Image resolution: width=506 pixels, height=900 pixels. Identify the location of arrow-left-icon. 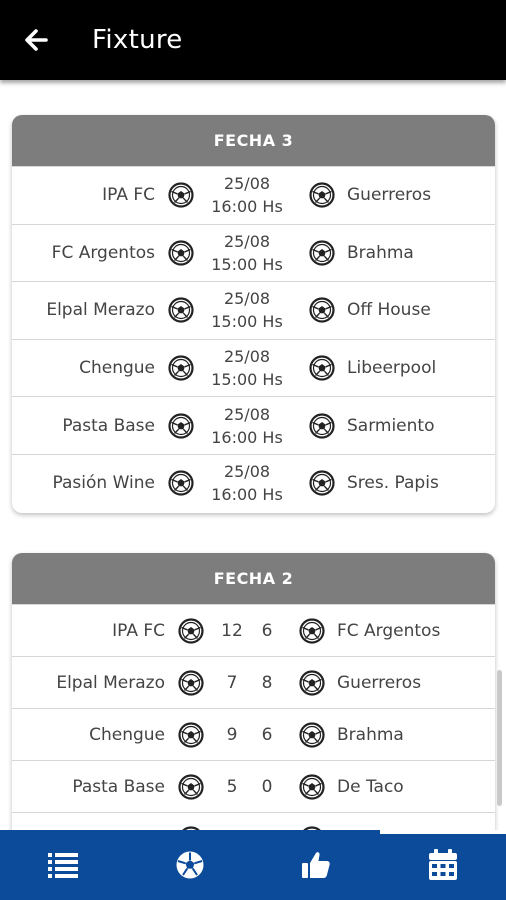
(36, 40).